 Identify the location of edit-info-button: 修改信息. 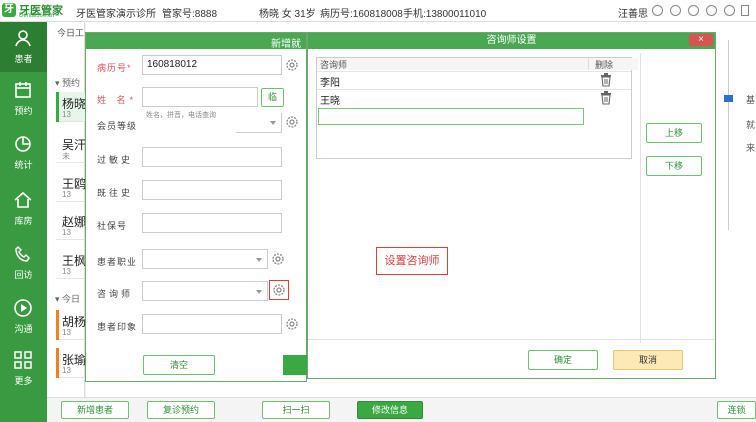
(390, 410).